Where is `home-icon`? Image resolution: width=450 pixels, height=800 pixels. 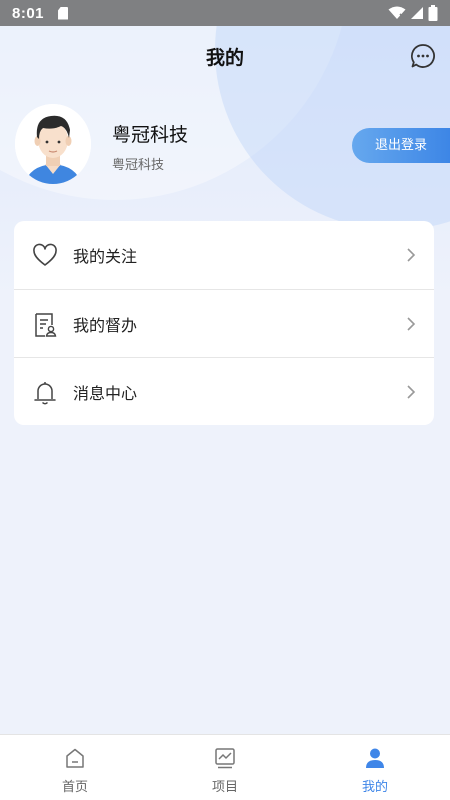
home-icon is located at coordinates (75, 758).